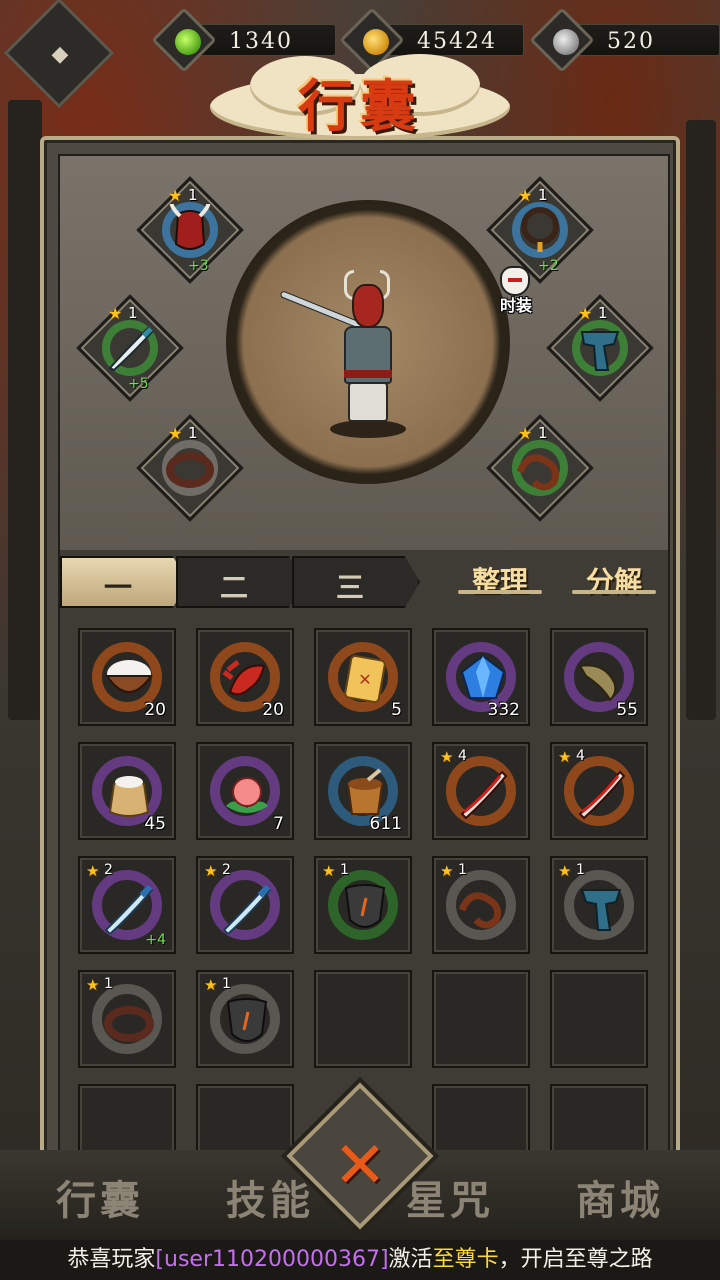 This screenshot has width=720, height=1280. I want to click on inventory-slot: ★ 2 +4, so click(127, 905).